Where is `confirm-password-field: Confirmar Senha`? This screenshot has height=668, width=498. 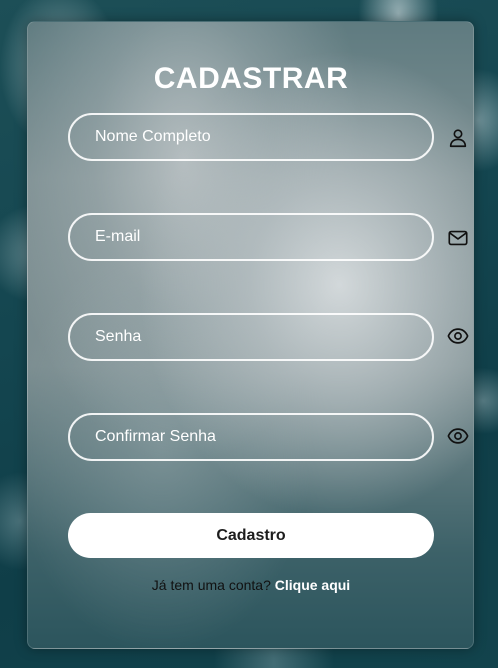 confirm-password-field: Confirmar Senha is located at coordinates (251, 437).